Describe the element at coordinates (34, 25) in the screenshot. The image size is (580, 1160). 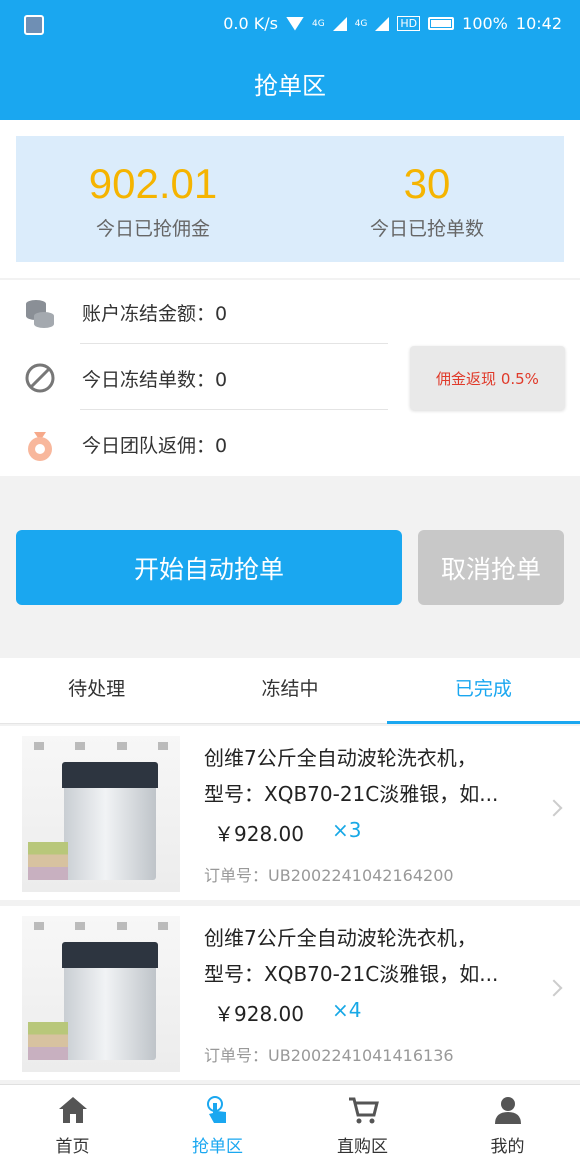
I see `app-notification-icon` at that location.